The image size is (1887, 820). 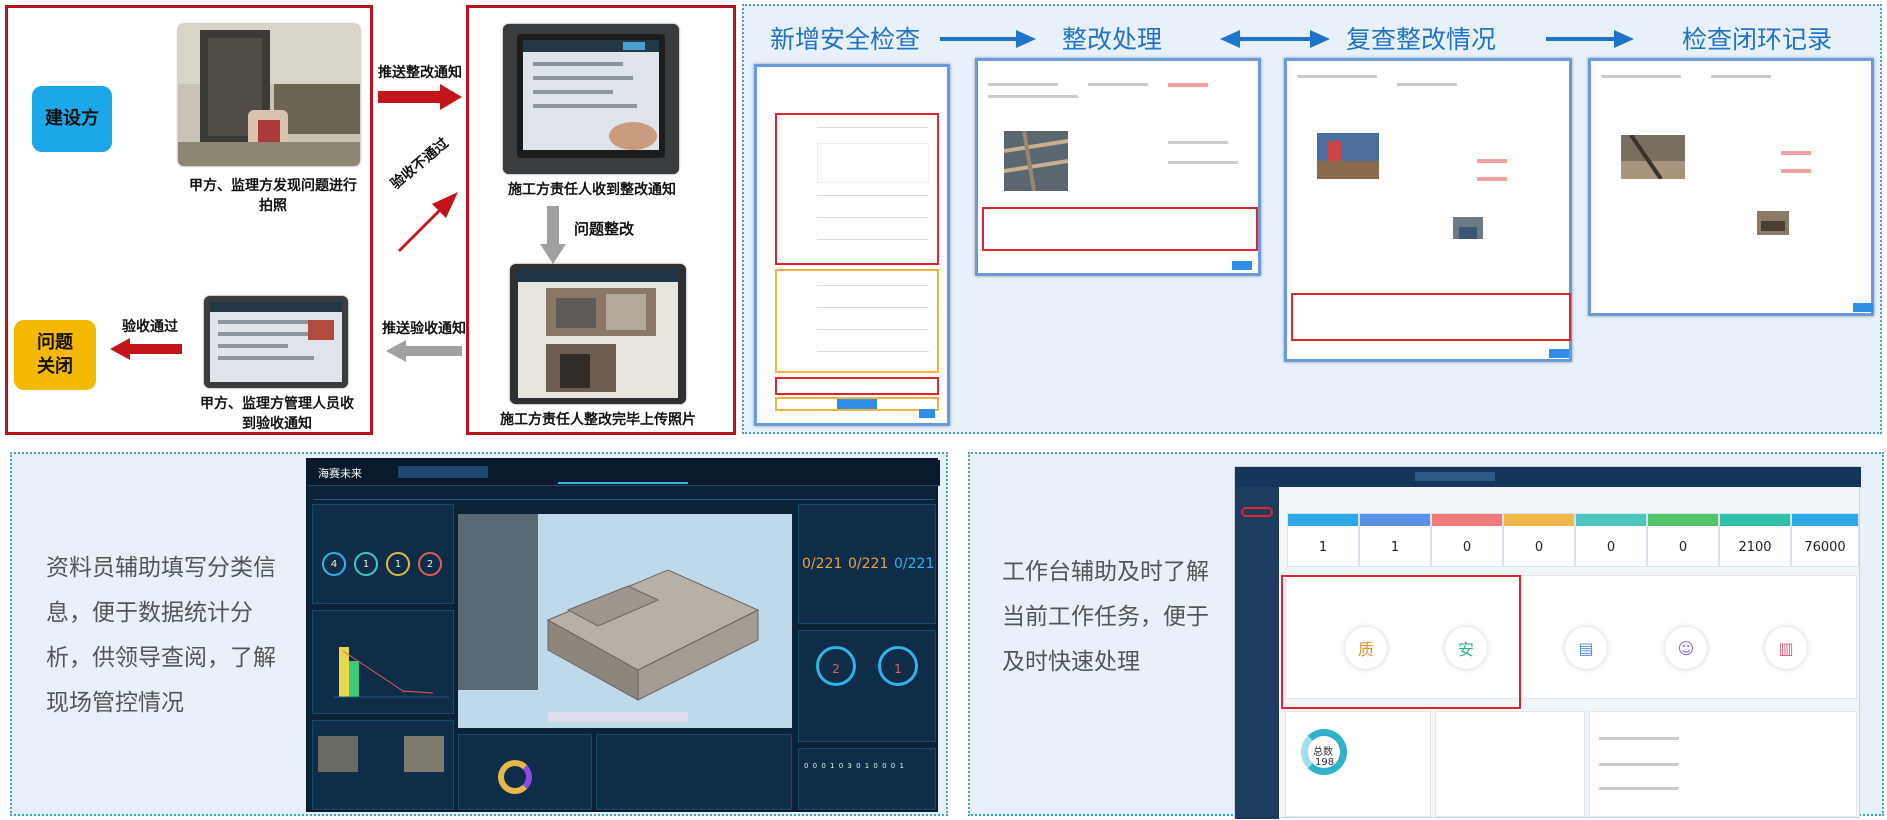 I want to click on caption-accept-notice: 甲方、监理方管理人员收到验收通知, so click(x=277, y=414).